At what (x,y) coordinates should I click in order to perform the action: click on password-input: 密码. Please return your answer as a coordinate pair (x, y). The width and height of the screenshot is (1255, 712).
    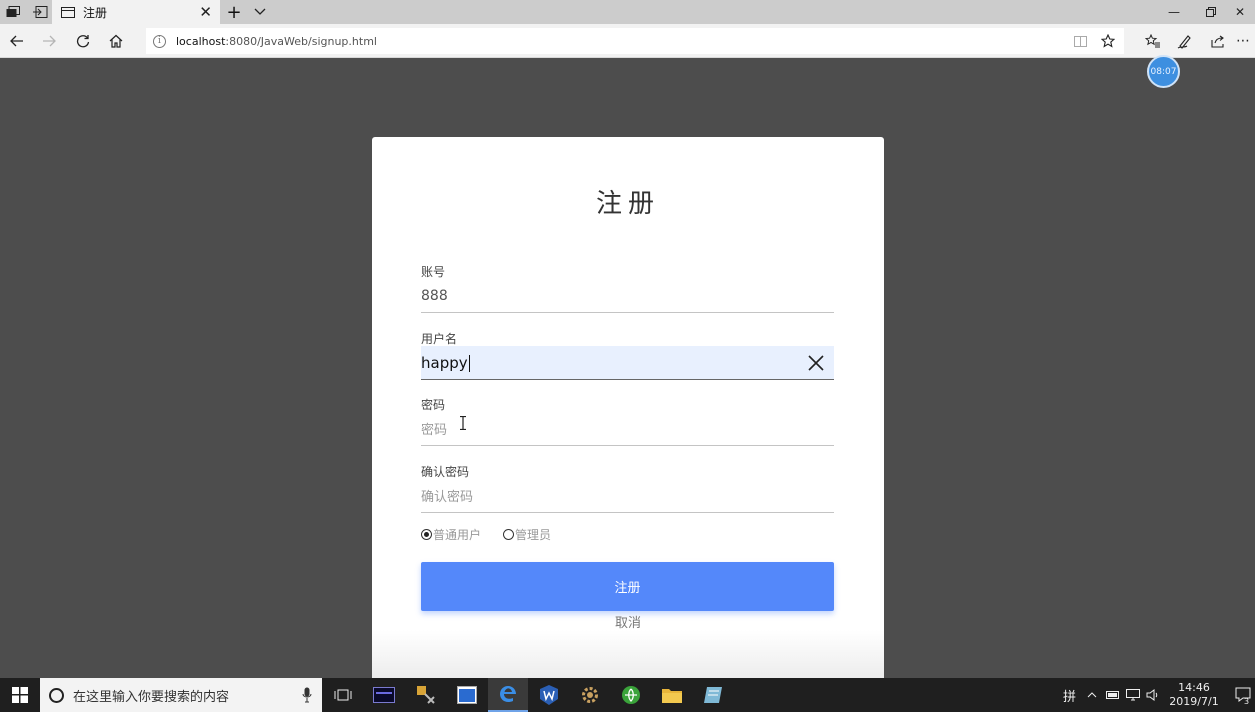
    Looking at the image, I should click on (627, 429).